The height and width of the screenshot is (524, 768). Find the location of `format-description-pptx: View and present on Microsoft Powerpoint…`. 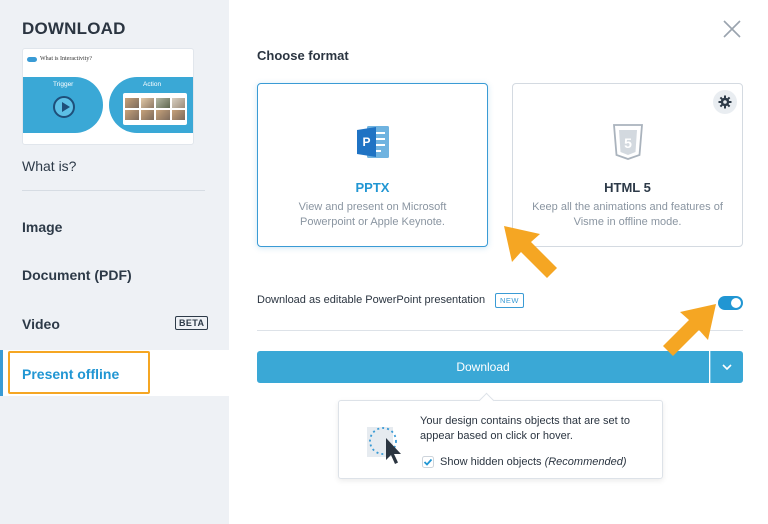

format-description-pptx: View and present on Microsoft Powerpoint… is located at coordinates (372, 214).